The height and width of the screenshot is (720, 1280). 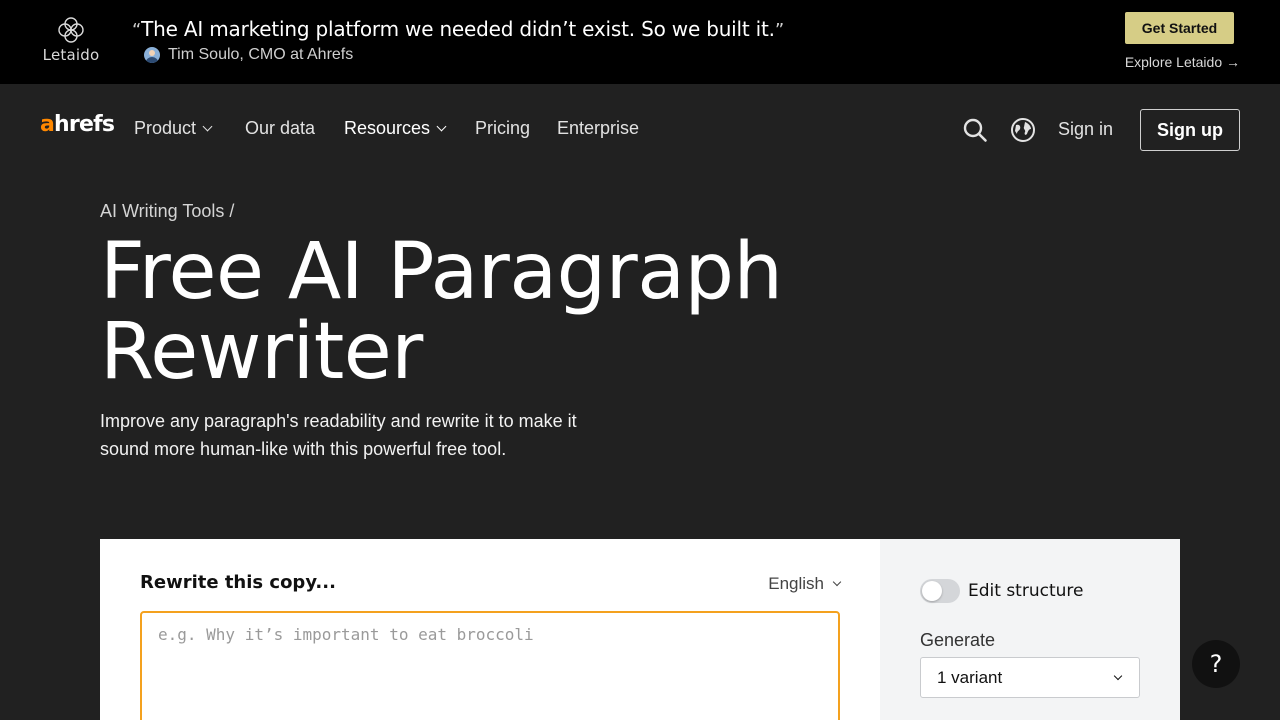 I want to click on page-title-line-2: Rewriter, so click(x=261, y=352).